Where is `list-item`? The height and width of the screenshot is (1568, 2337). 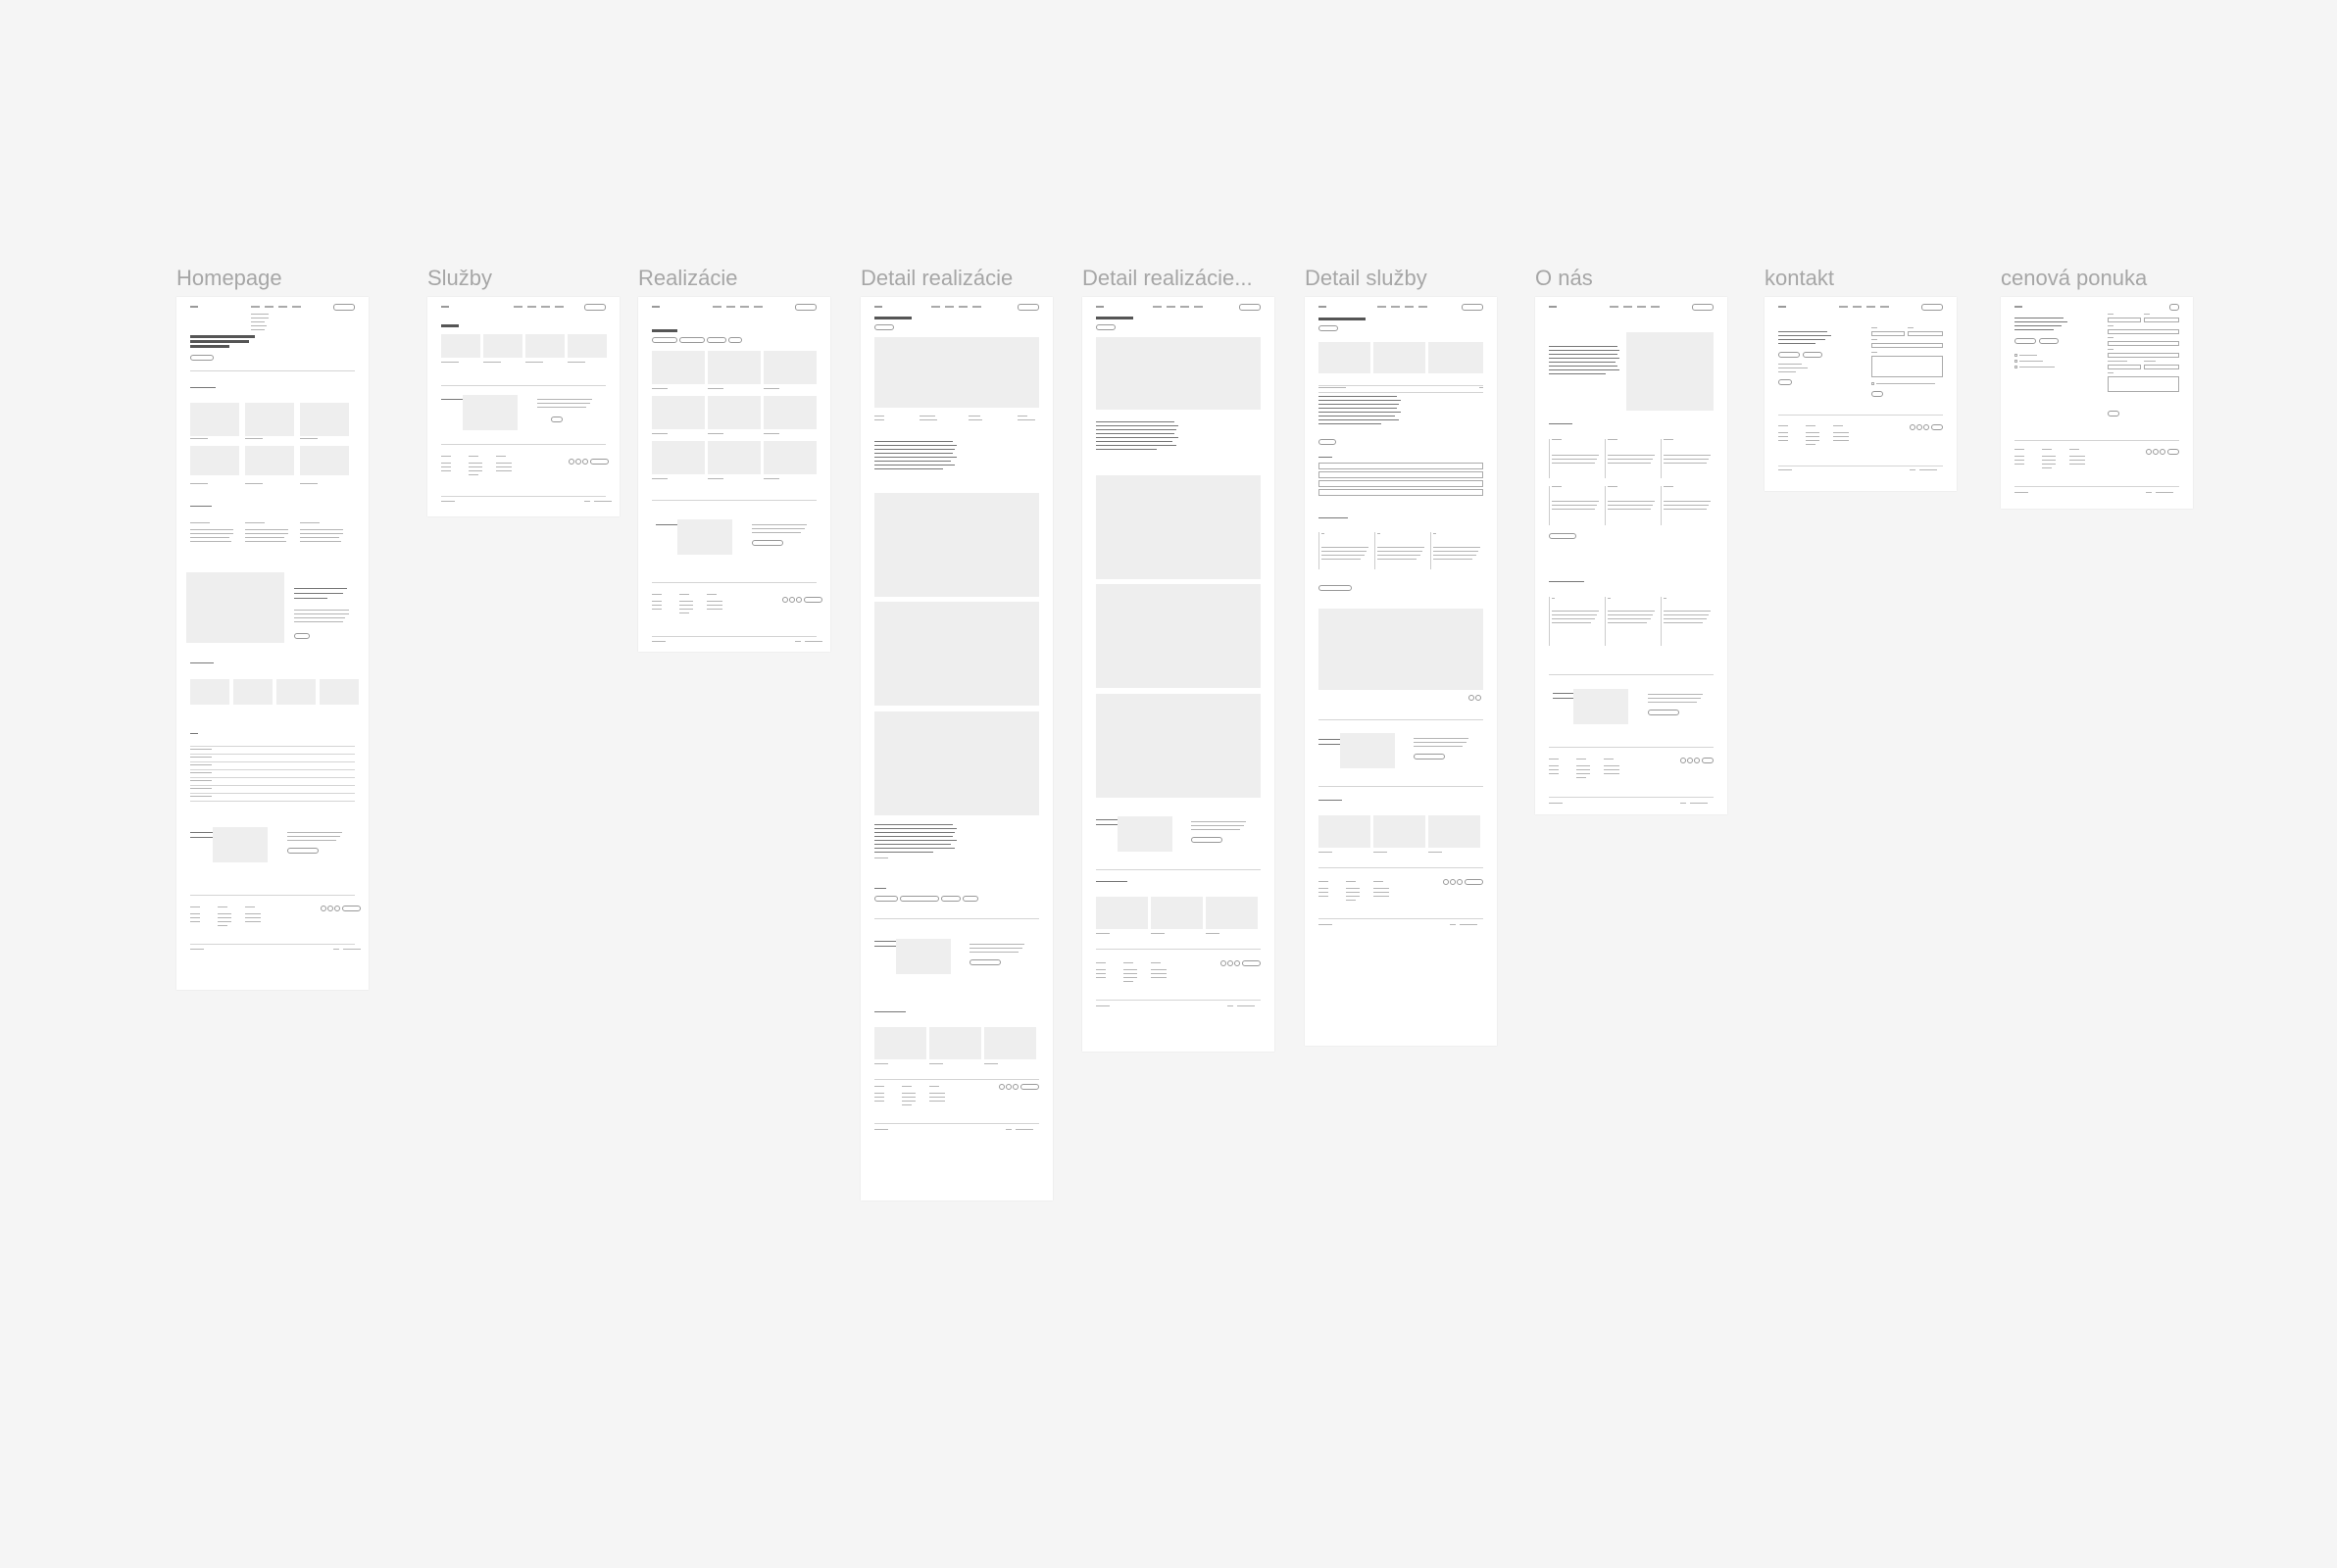
list-item is located at coordinates (1400, 466).